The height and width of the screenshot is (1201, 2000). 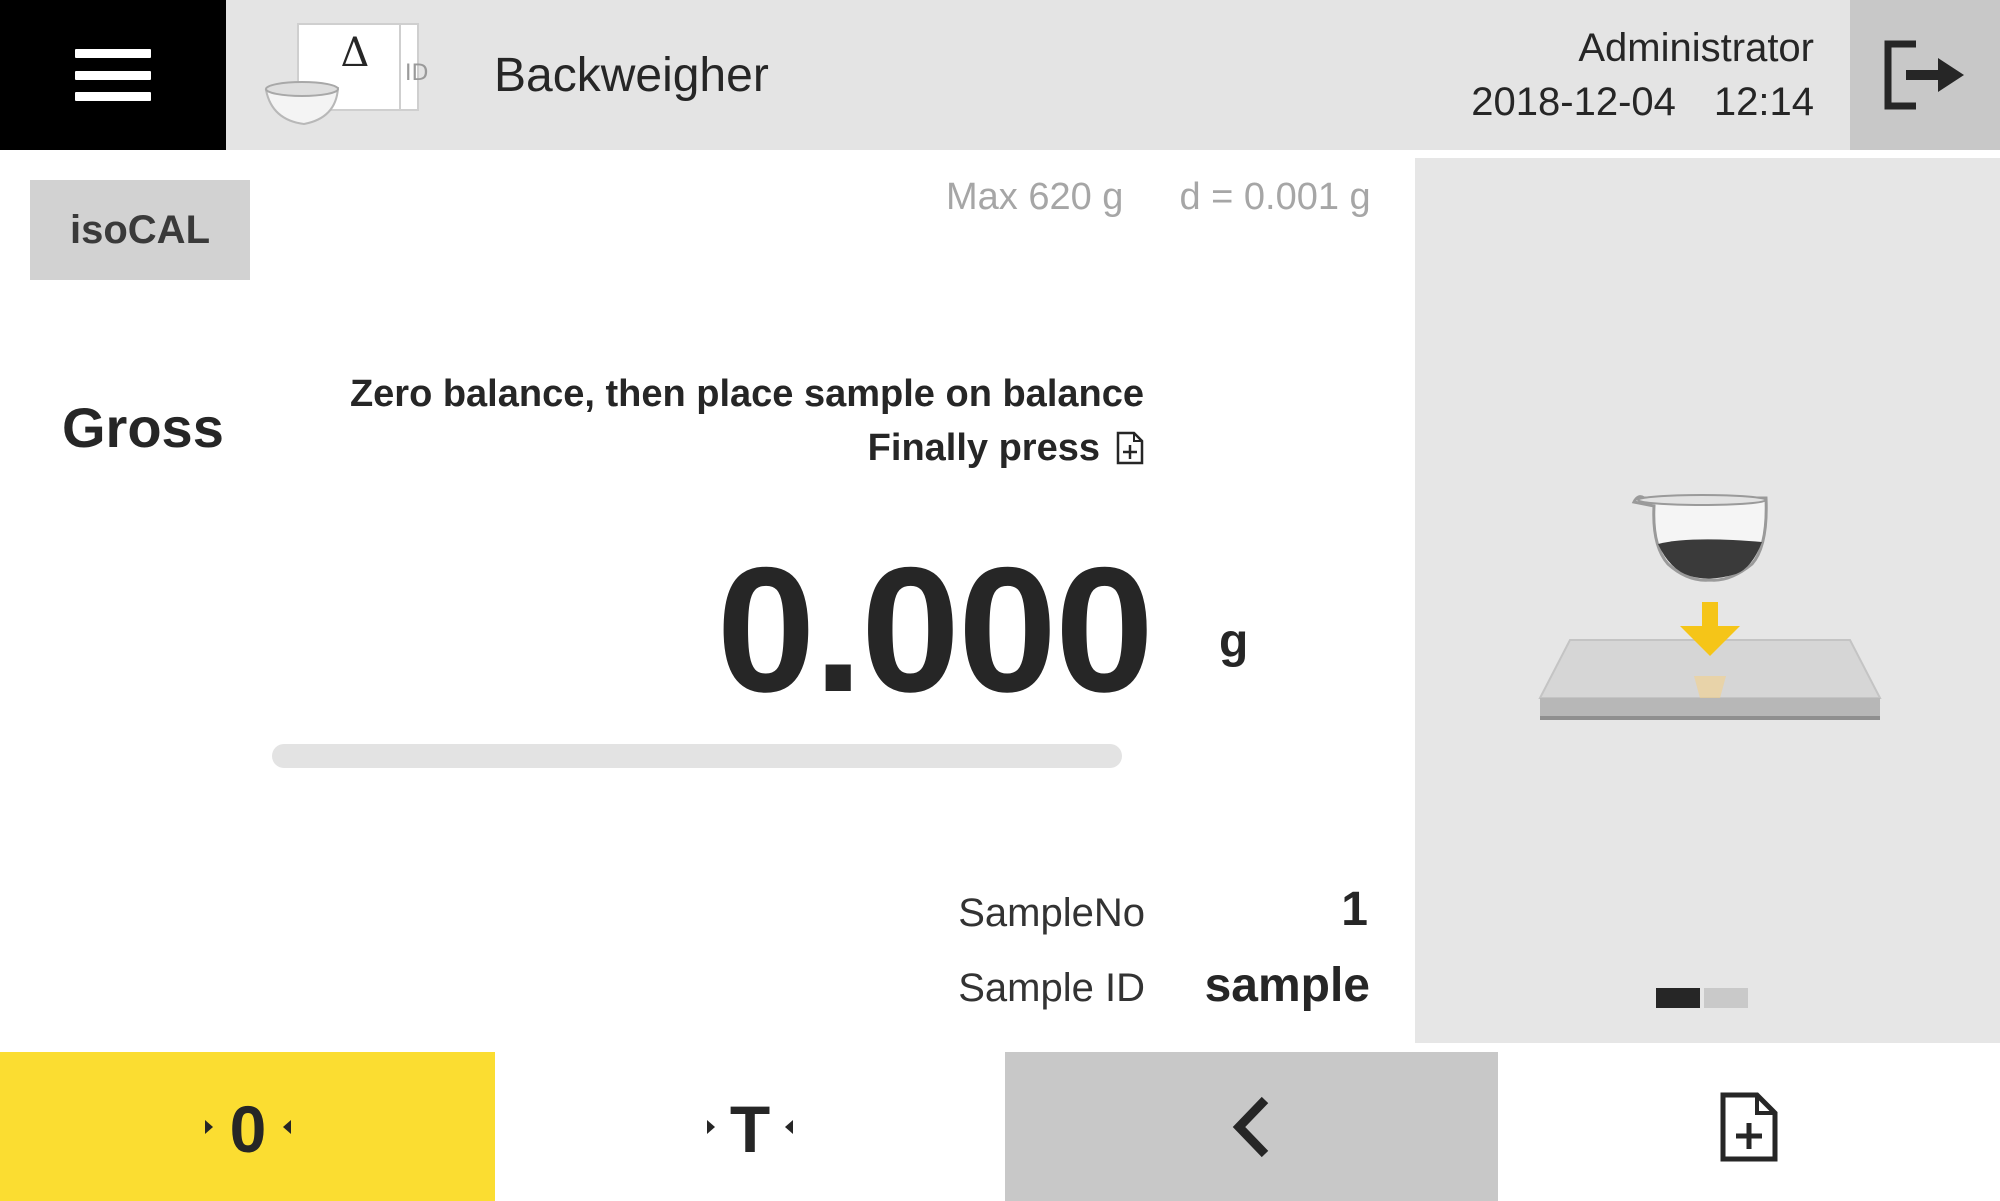 What do you see at coordinates (1051, 988) in the screenshot?
I see `sample-id-label: Sample ID` at bounding box center [1051, 988].